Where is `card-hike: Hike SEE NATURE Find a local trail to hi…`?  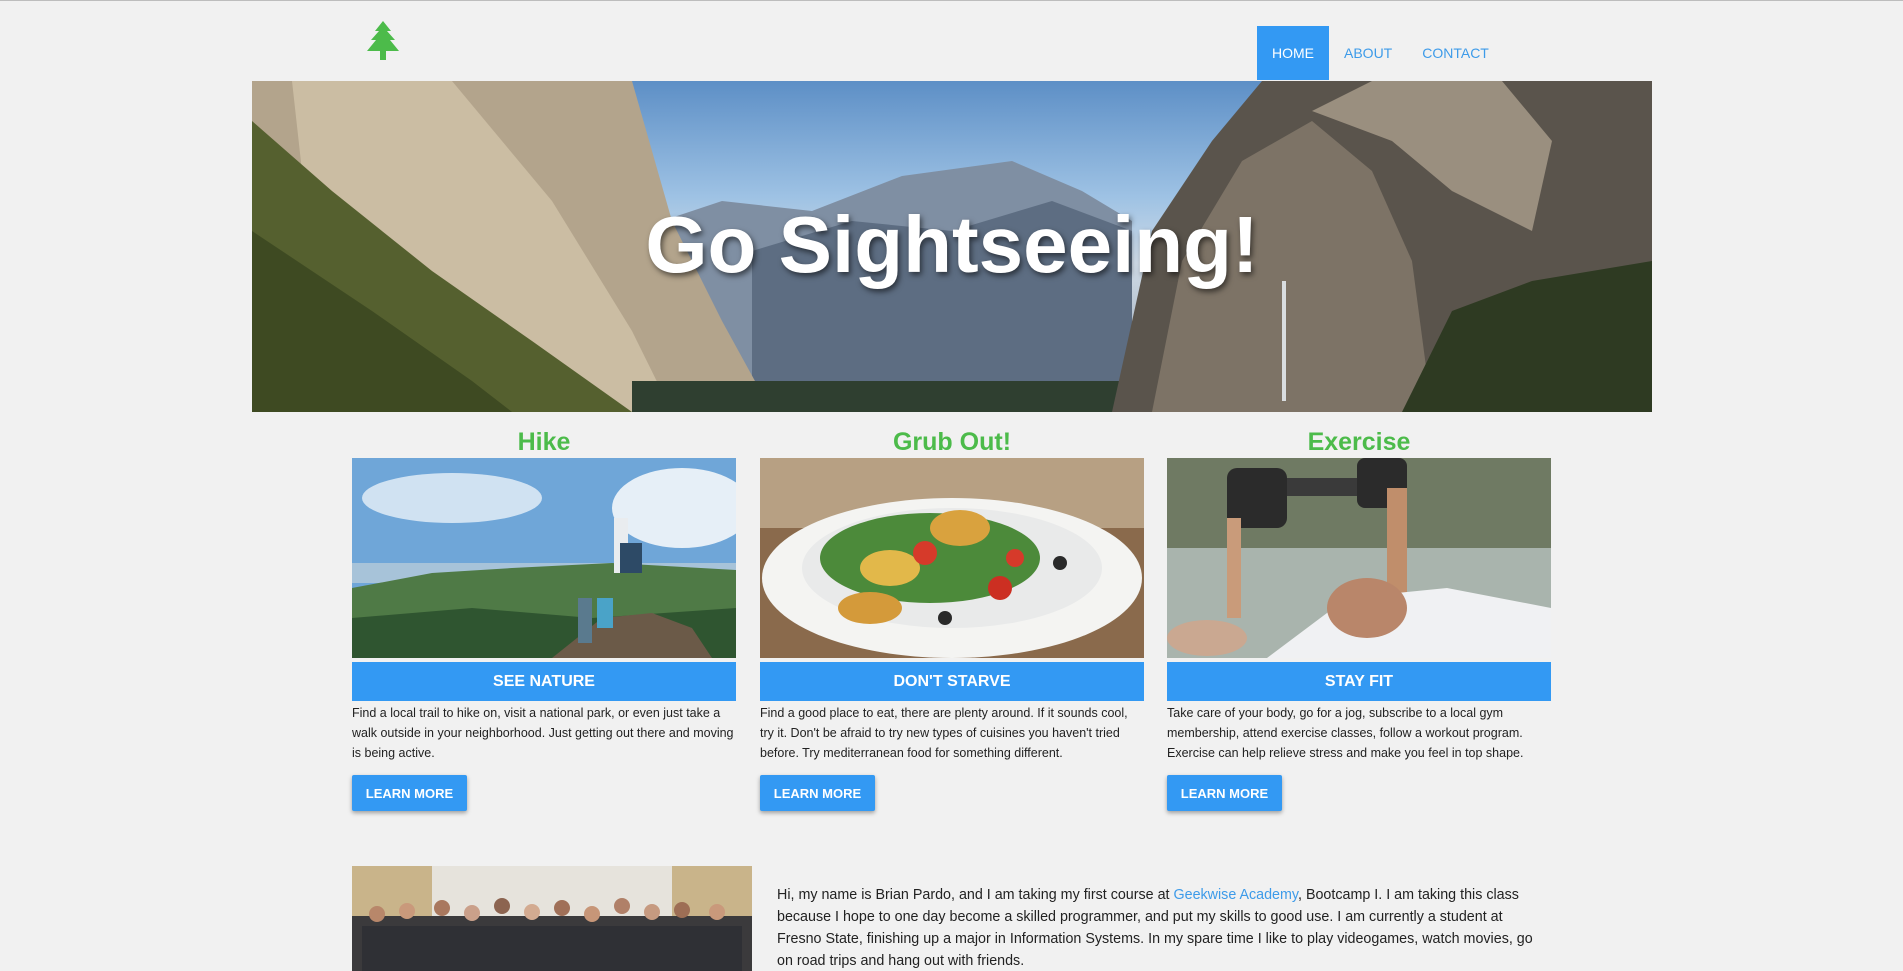 card-hike: Hike SEE NATURE Find a local trail to hi… is located at coordinates (544, 619).